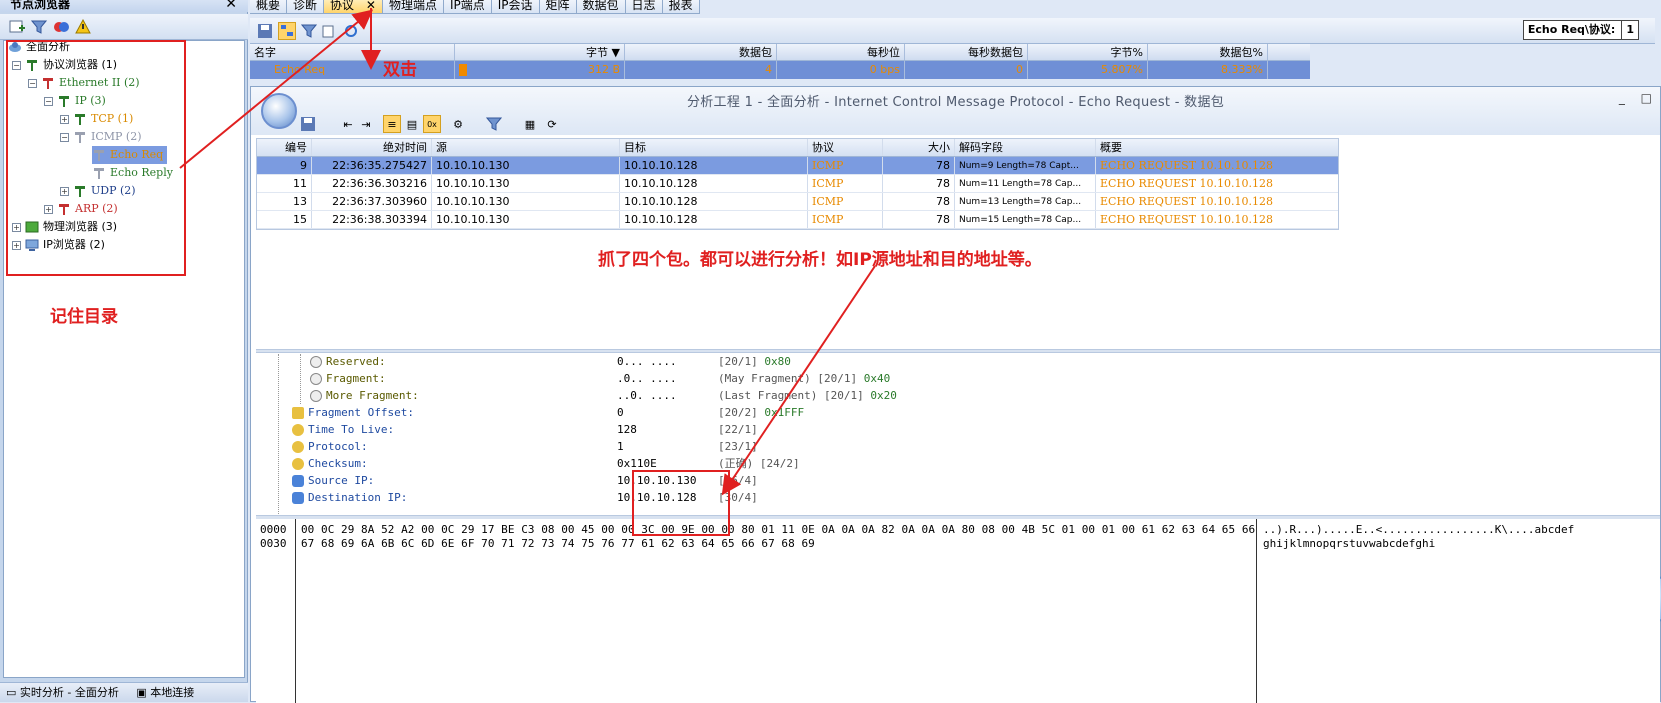  What do you see at coordinates (463, 70) in the screenshot?
I see `bytes-bar` at bounding box center [463, 70].